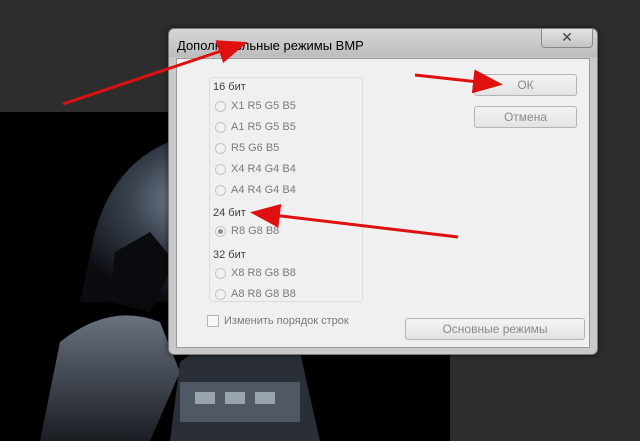 The height and width of the screenshot is (441, 640). Describe the element at coordinates (247, 148) in the screenshot. I see `radio-r5g6b5: R5 G6 B5` at that location.